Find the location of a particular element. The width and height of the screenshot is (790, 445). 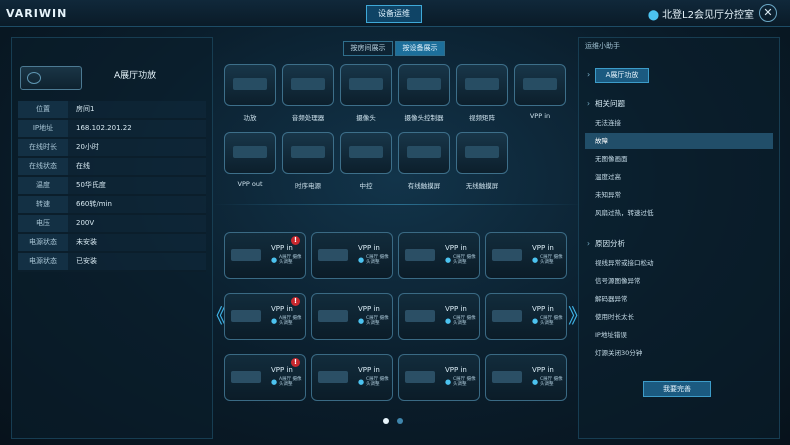

pagination-dots is located at coordinates (397, 418).